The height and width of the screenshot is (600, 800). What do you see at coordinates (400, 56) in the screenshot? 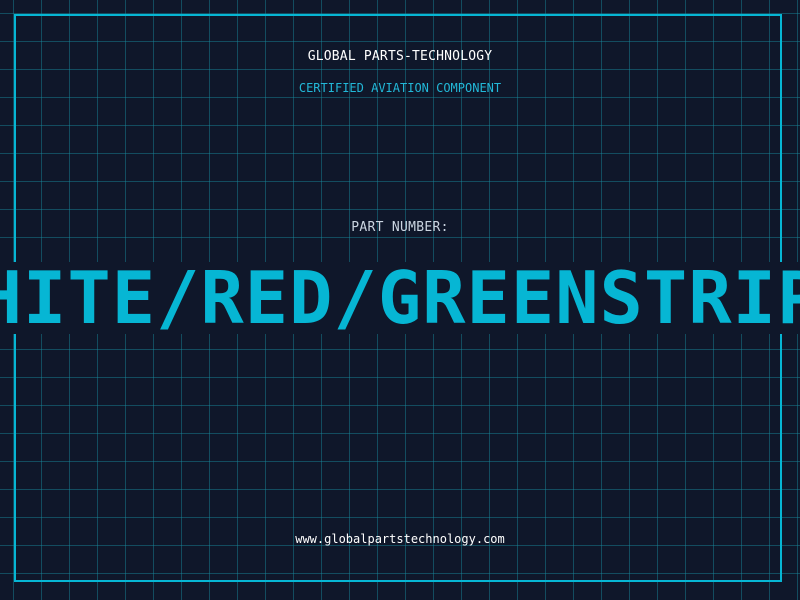
I see `company-name: GLOBAL PARTS-TECHNOLOGY` at bounding box center [400, 56].